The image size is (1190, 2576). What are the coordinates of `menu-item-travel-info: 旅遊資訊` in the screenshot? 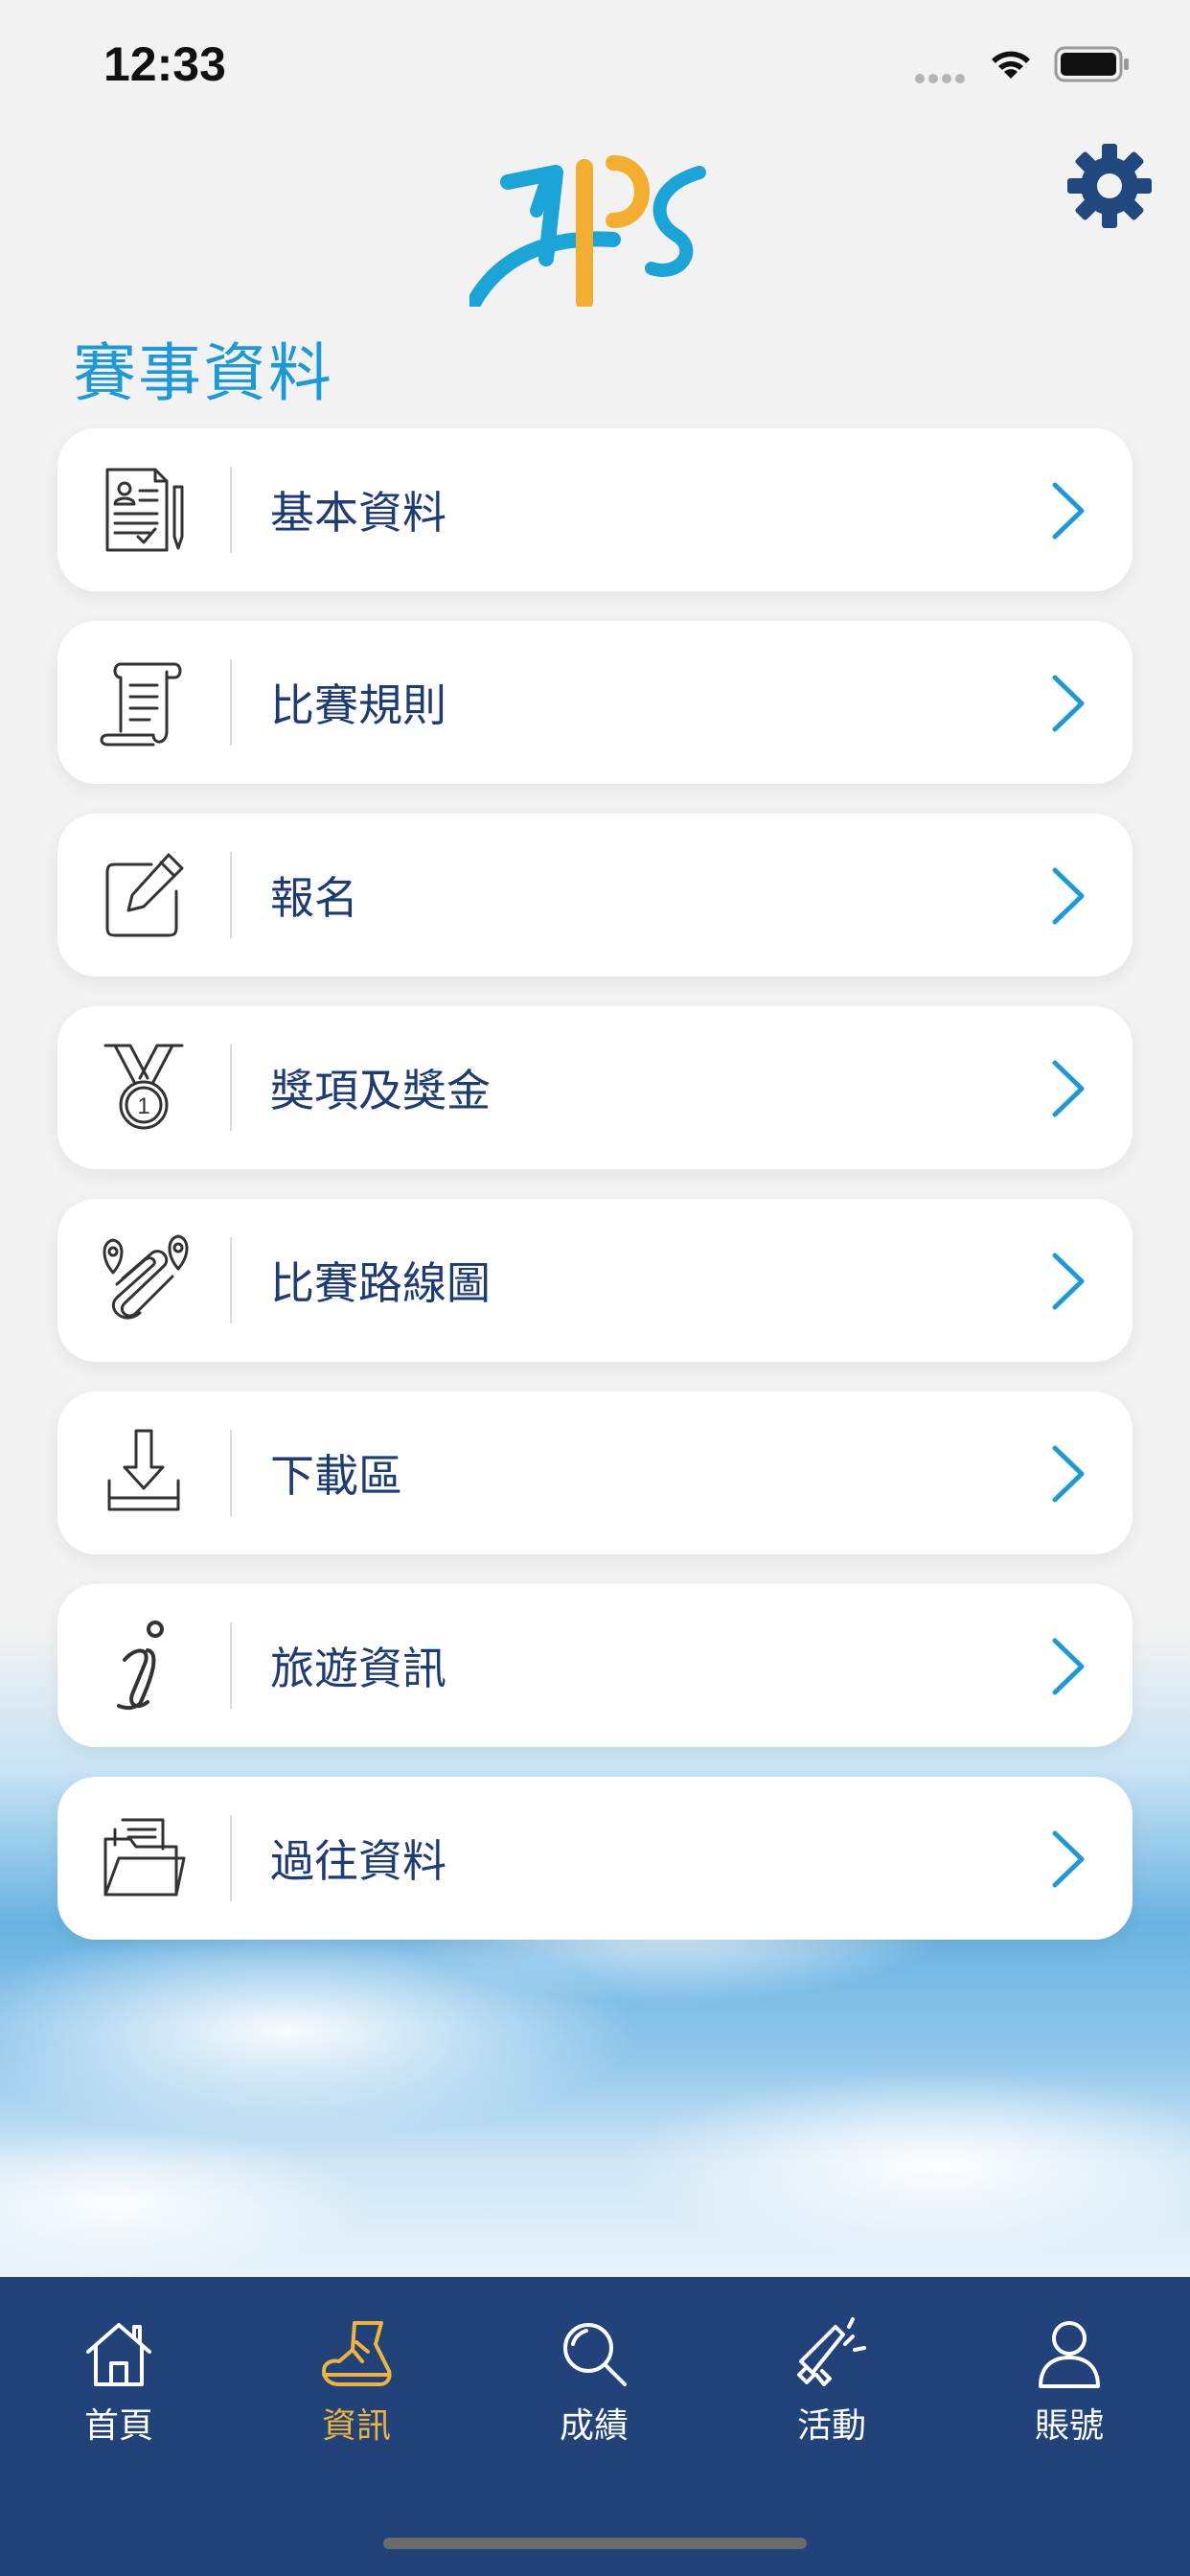 It's located at (595, 1665).